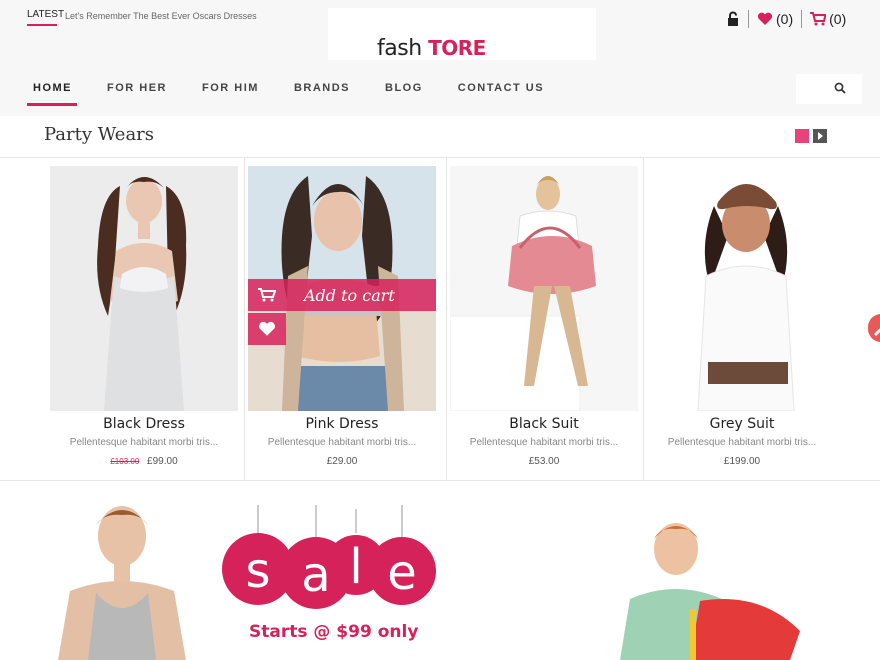 This screenshot has height=660, width=880. I want to click on nav-for-her: FOR HER, so click(134, 92).